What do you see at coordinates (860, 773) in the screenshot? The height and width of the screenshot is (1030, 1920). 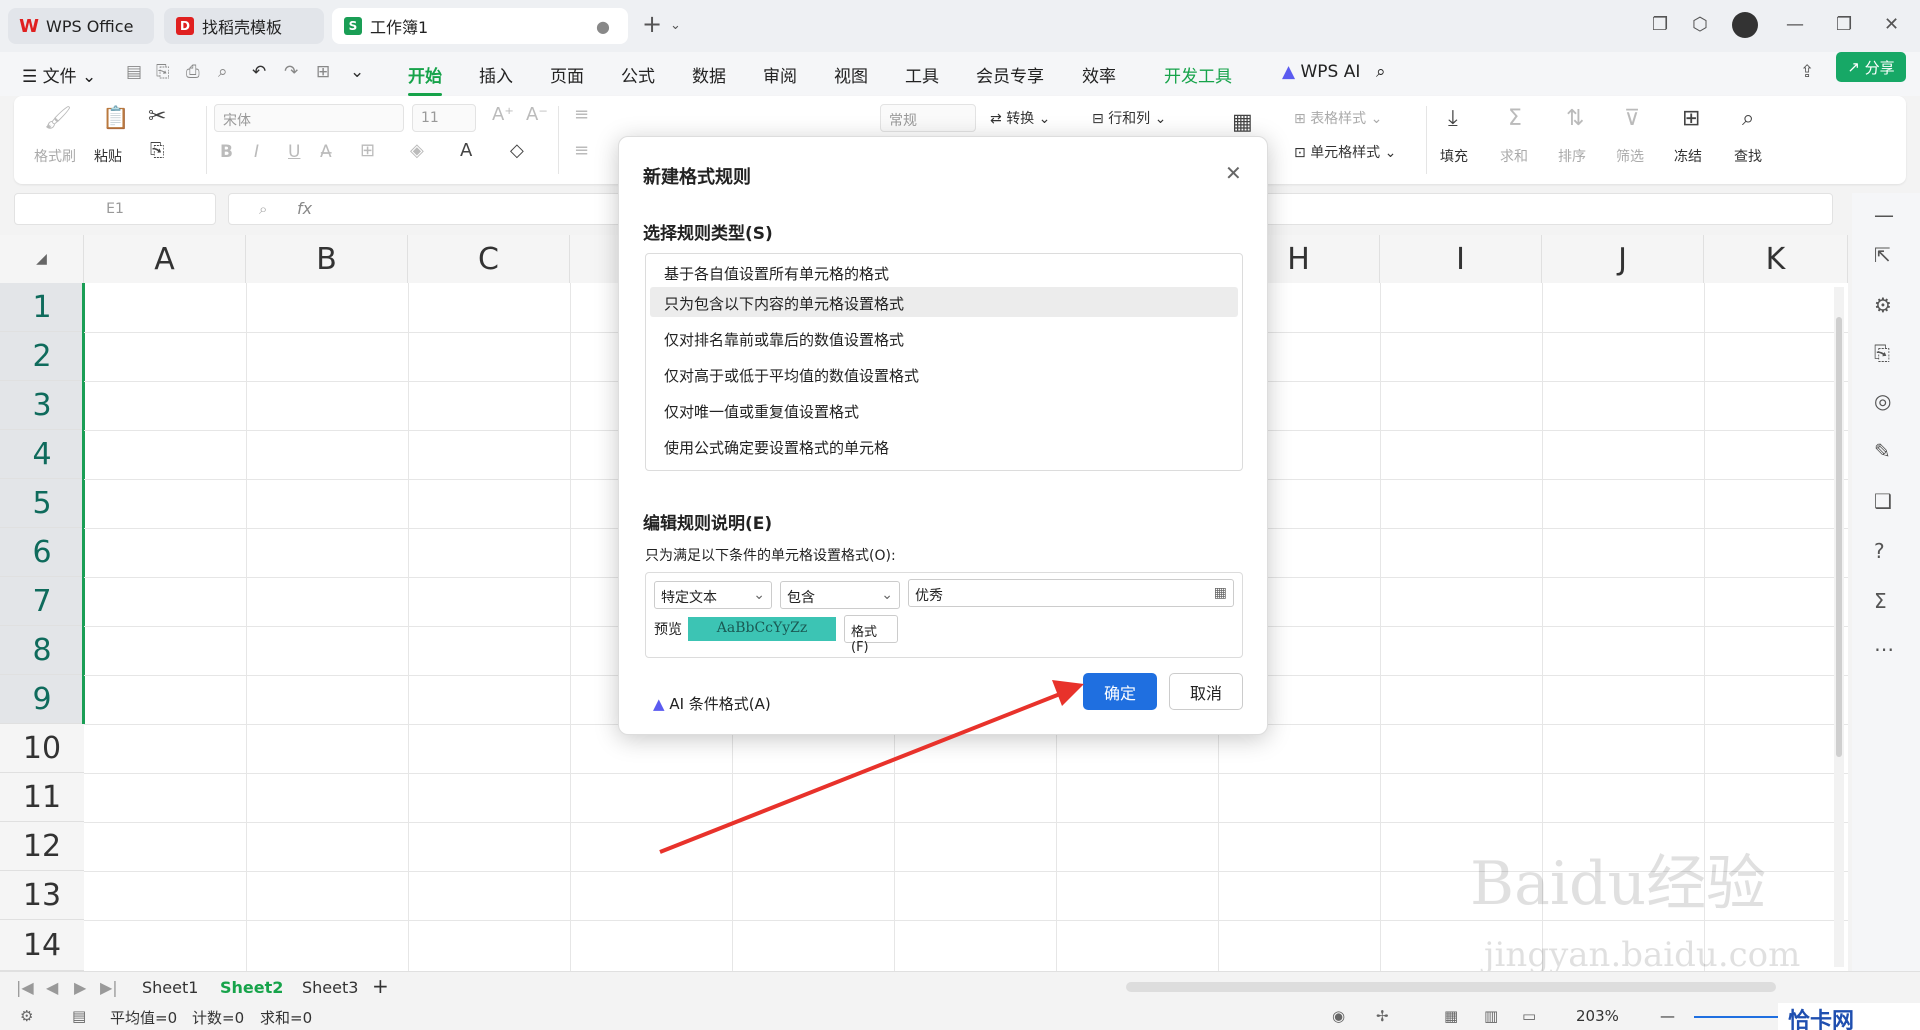 I see `arrow-shaft` at bounding box center [860, 773].